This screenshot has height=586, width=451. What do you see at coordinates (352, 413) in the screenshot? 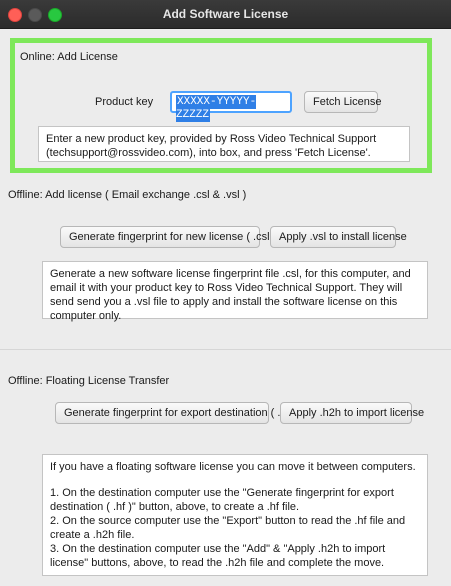
I see `apply-h2h-button: Apply .h2h to import license` at bounding box center [352, 413].